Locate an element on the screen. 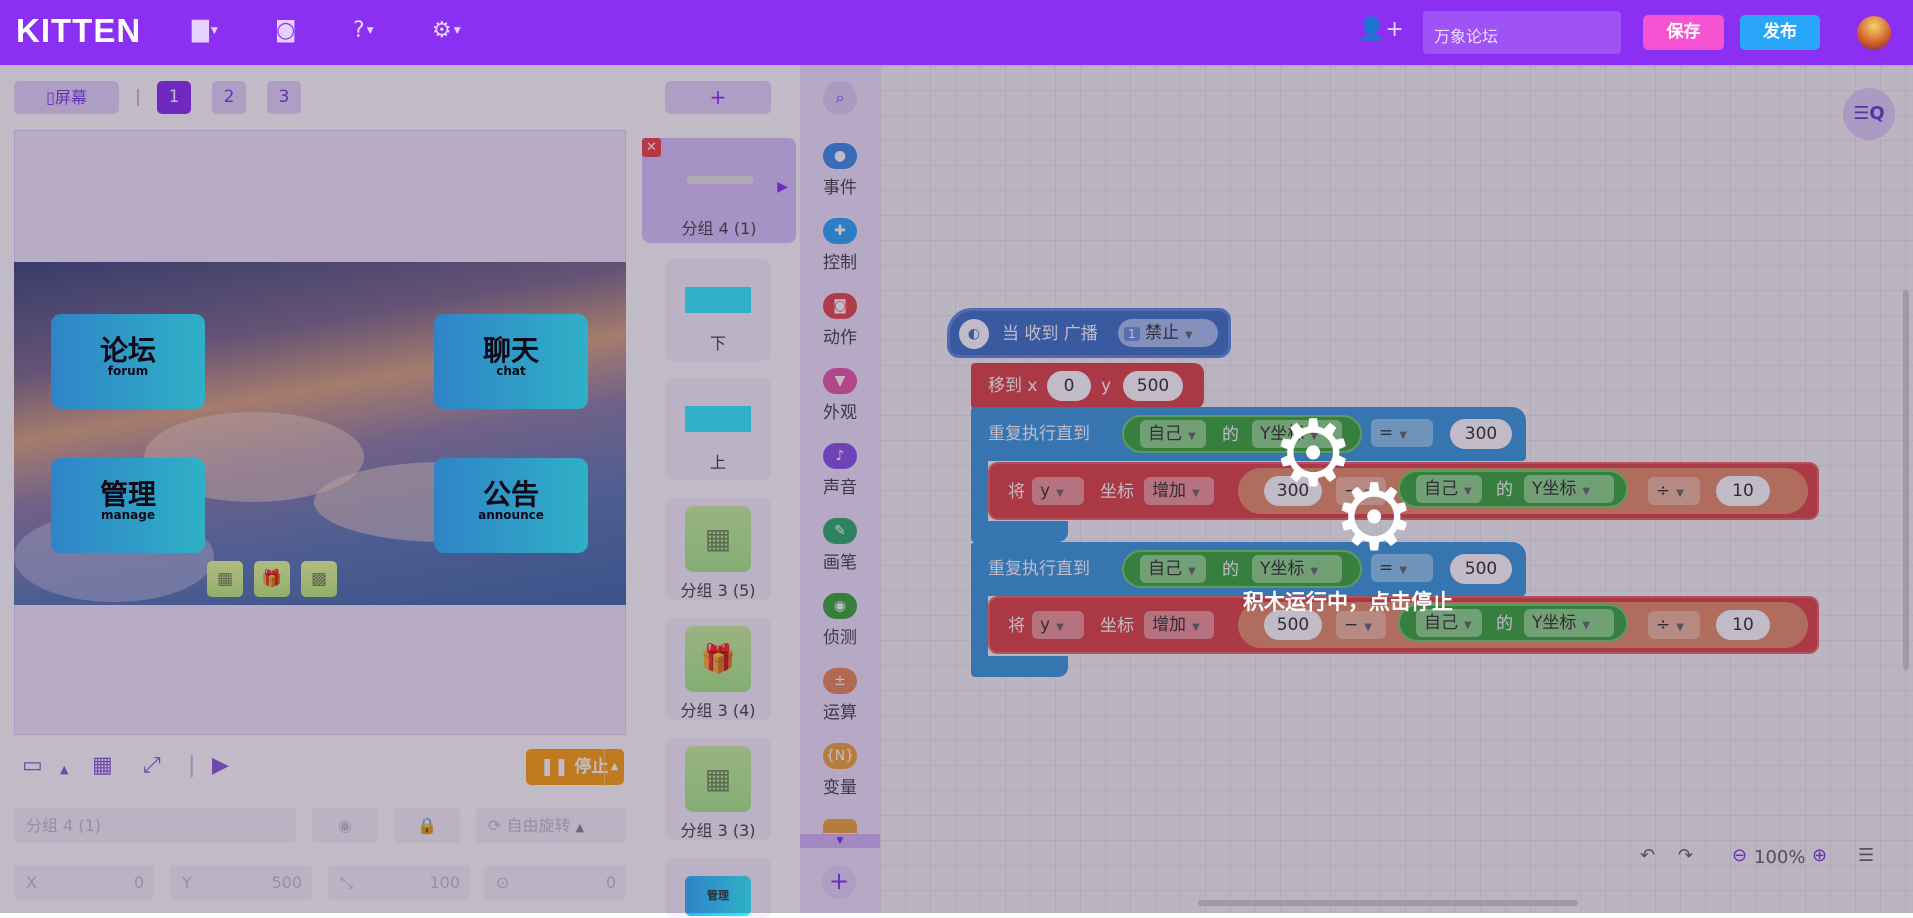  running-status-text: 积木运行中，点击停止 is located at coordinates (1348, 601).